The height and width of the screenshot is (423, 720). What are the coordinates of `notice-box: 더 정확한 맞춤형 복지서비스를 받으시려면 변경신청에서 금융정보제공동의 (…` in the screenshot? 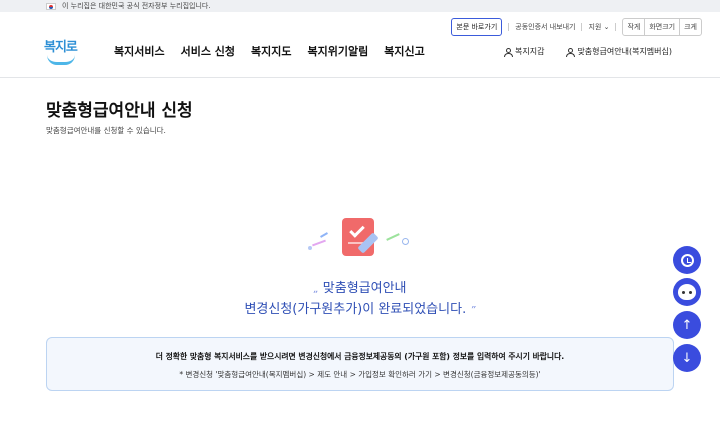 It's located at (360, 364).